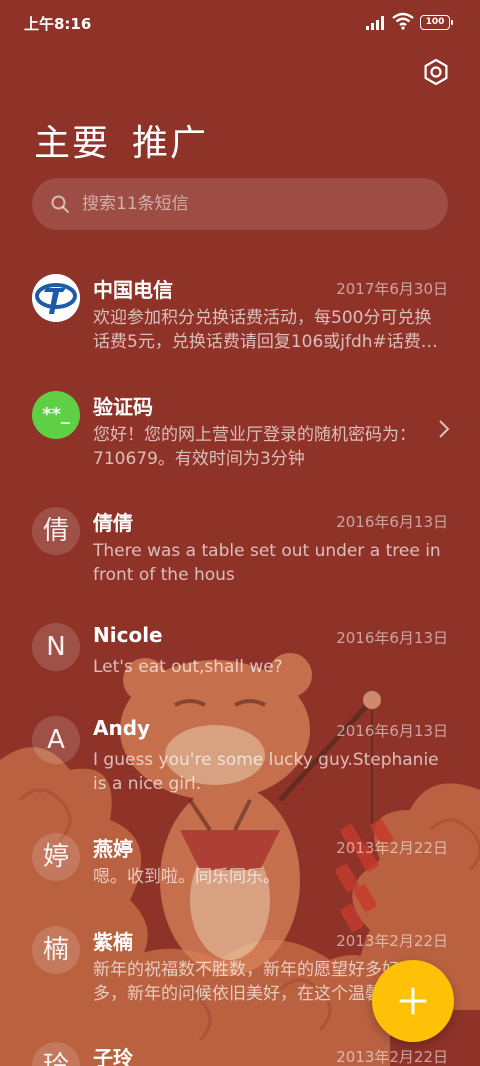  I want to click on conversation-date: 2017年6月30日, so click(392, 289).